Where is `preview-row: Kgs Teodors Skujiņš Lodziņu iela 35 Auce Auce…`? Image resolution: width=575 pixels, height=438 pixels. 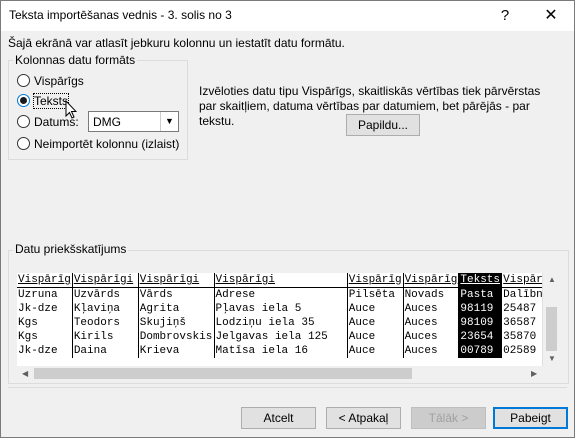
preview-row: Kgs Teodors Skujiņš Lodziņu iela 35 Auce Auce… is located at coordinates (287, 323).